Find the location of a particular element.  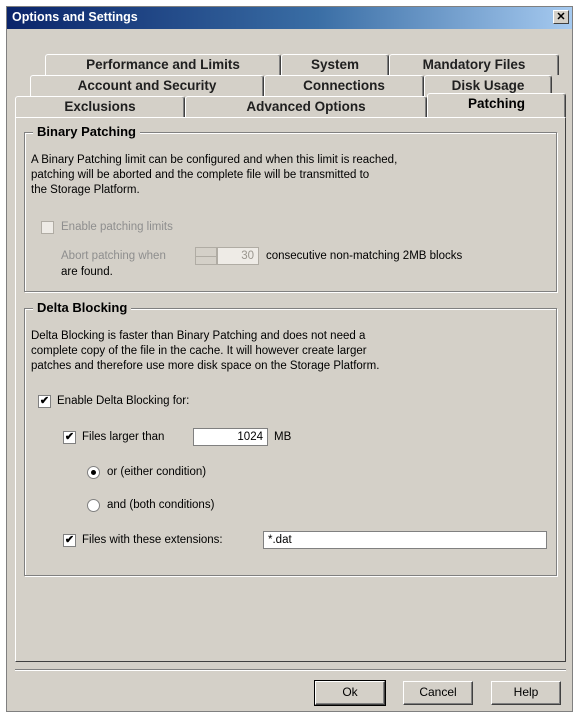

enable-delta-blocking-checkbox: ✔ is located at coordinates (44, 401).